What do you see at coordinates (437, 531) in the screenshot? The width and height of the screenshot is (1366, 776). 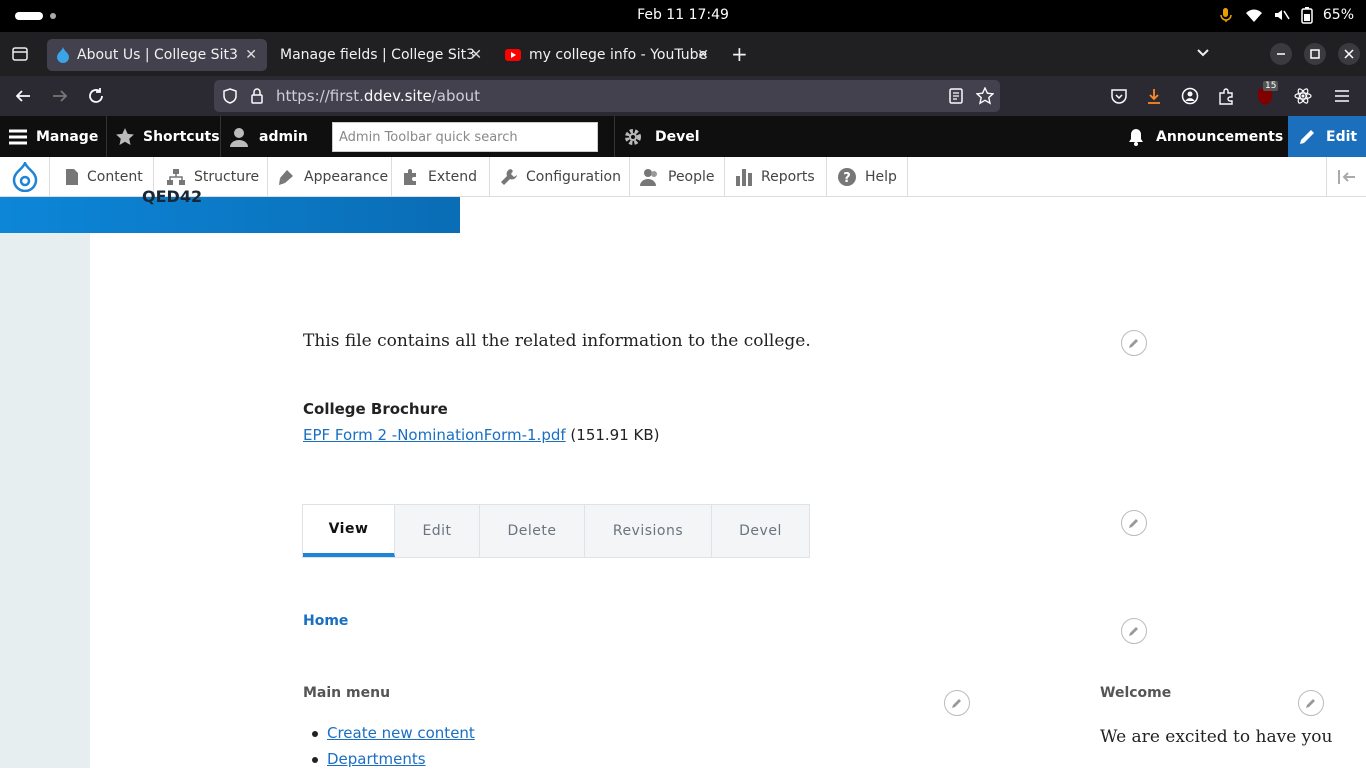 I see `tab-edit: Edit` at bounding box center [437, 531].